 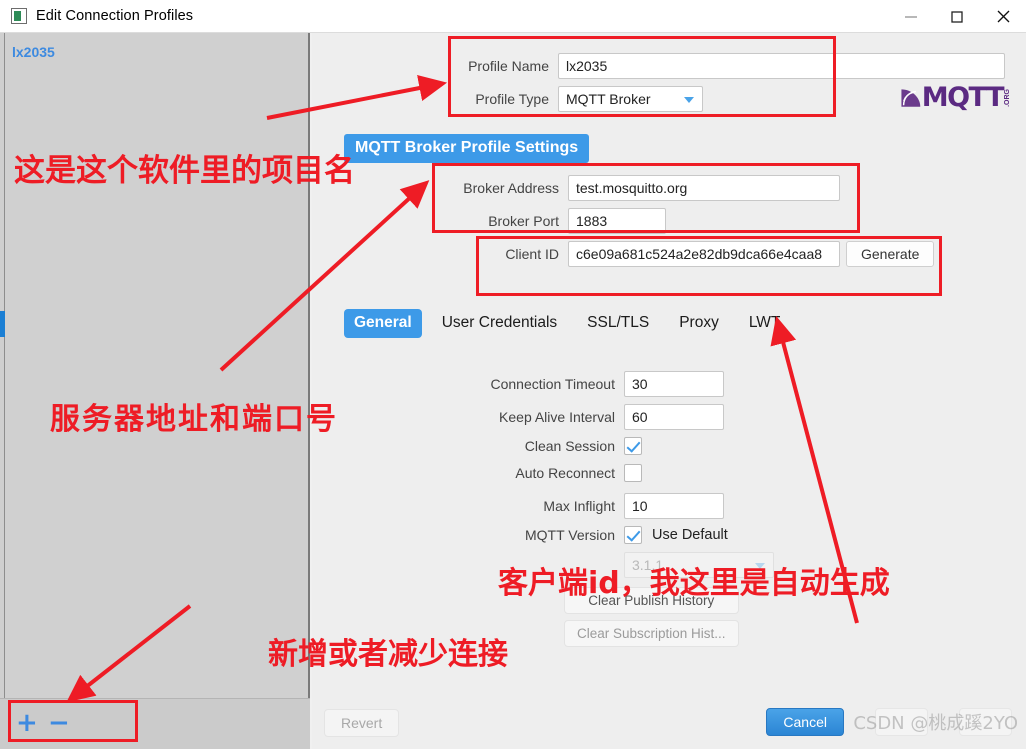 I want to click on auto-reconnect-checkbox, so click(x=633, y=473).